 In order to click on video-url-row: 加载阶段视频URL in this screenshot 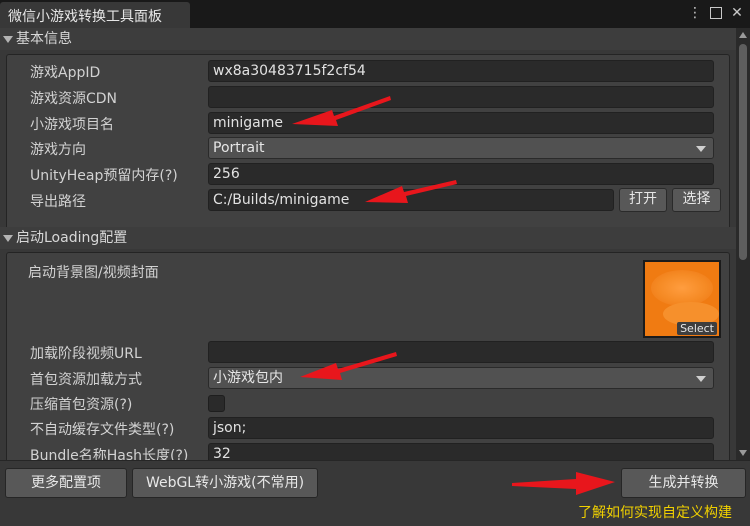, I will do `click(368, 352)`.